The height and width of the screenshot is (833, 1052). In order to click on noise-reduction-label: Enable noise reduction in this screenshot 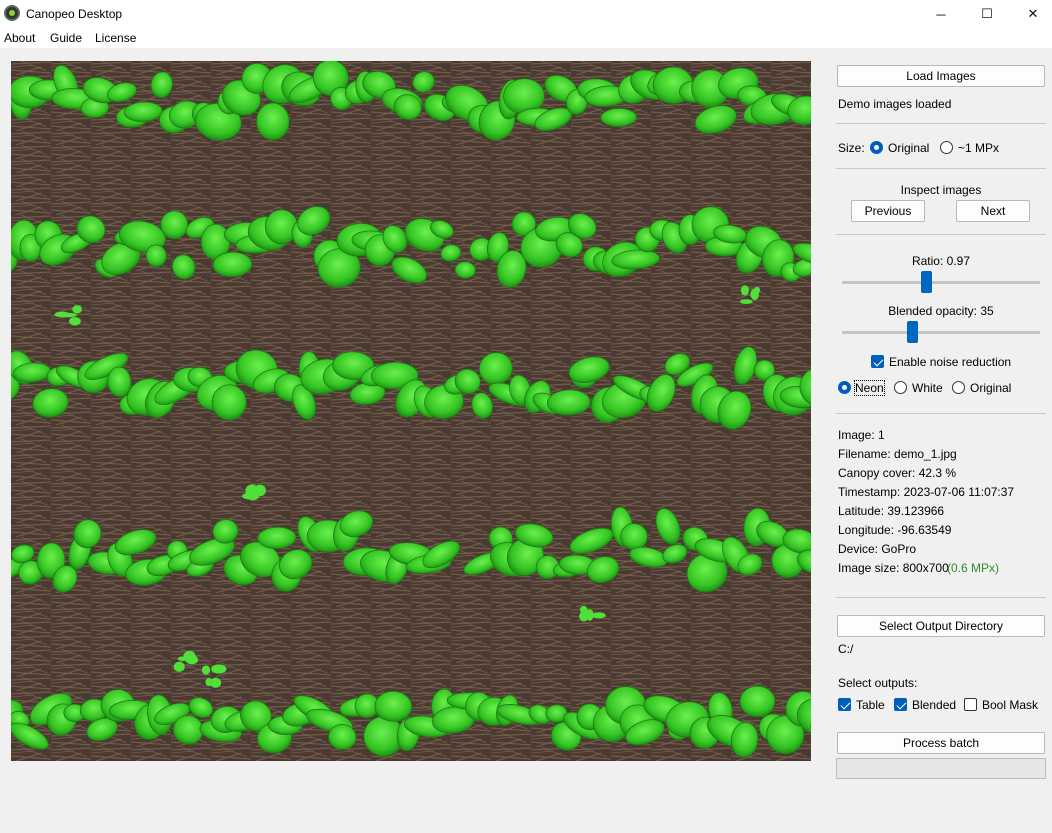, I will do `click(950, 362)`.